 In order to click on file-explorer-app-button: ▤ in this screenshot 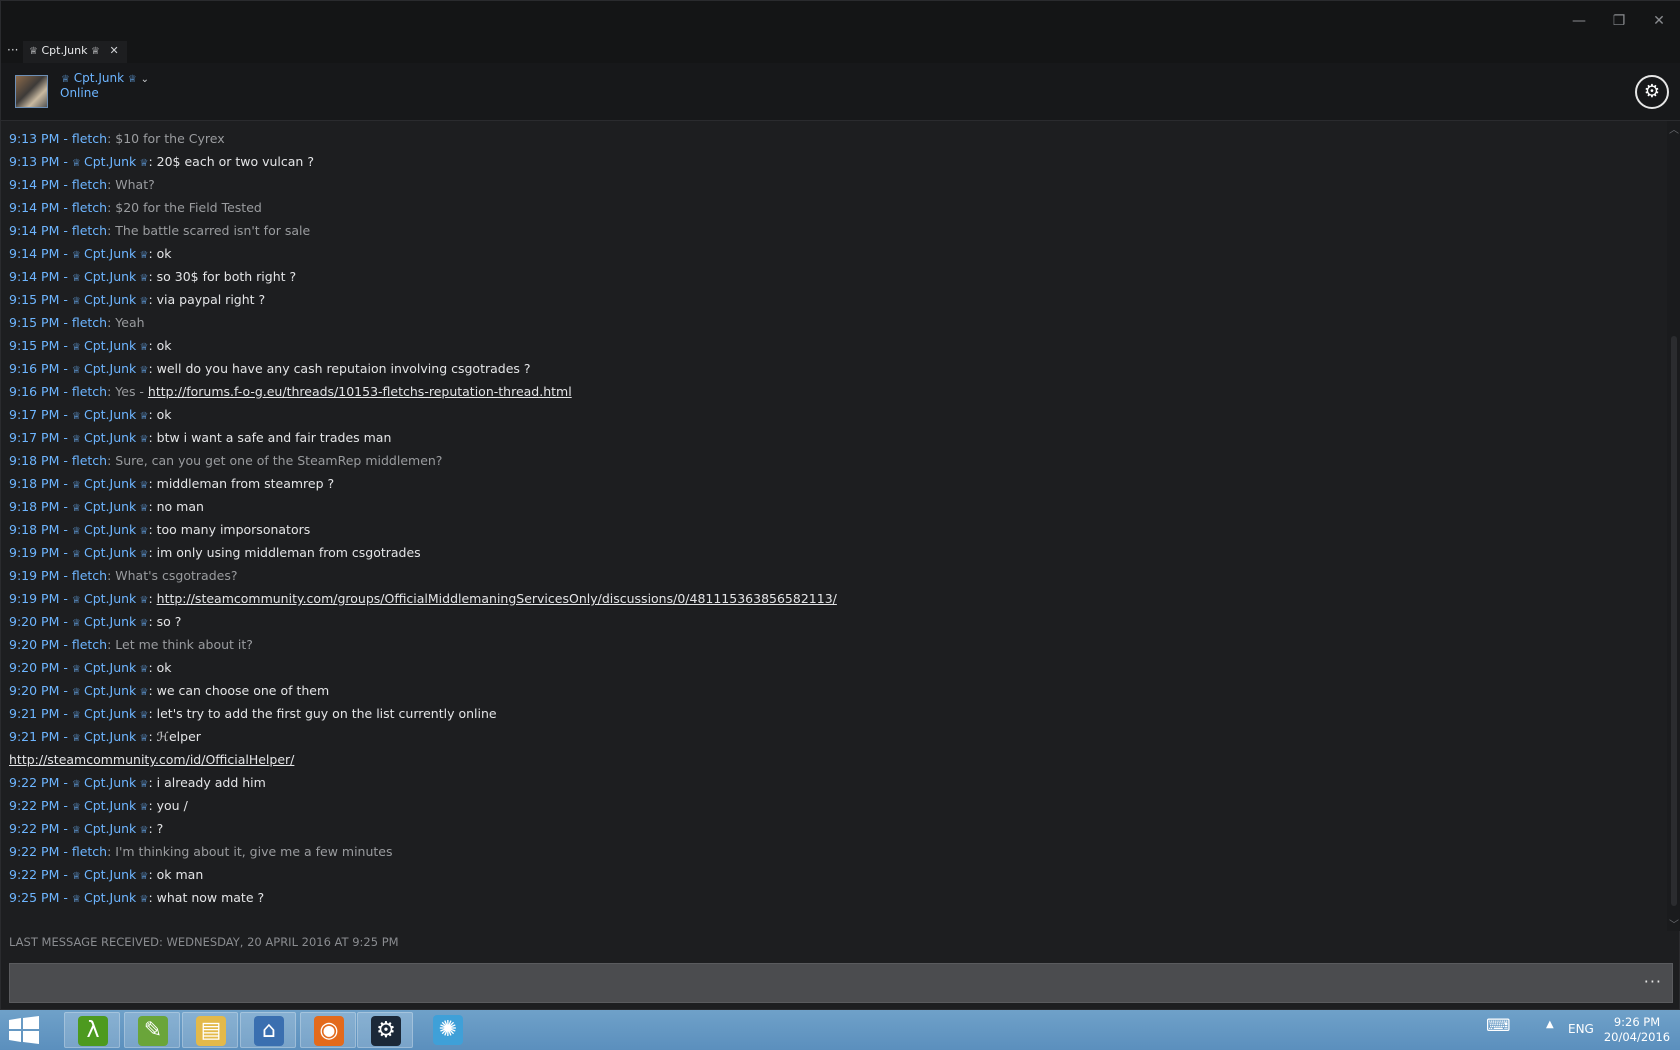, I will do `click(210, 1030)`.